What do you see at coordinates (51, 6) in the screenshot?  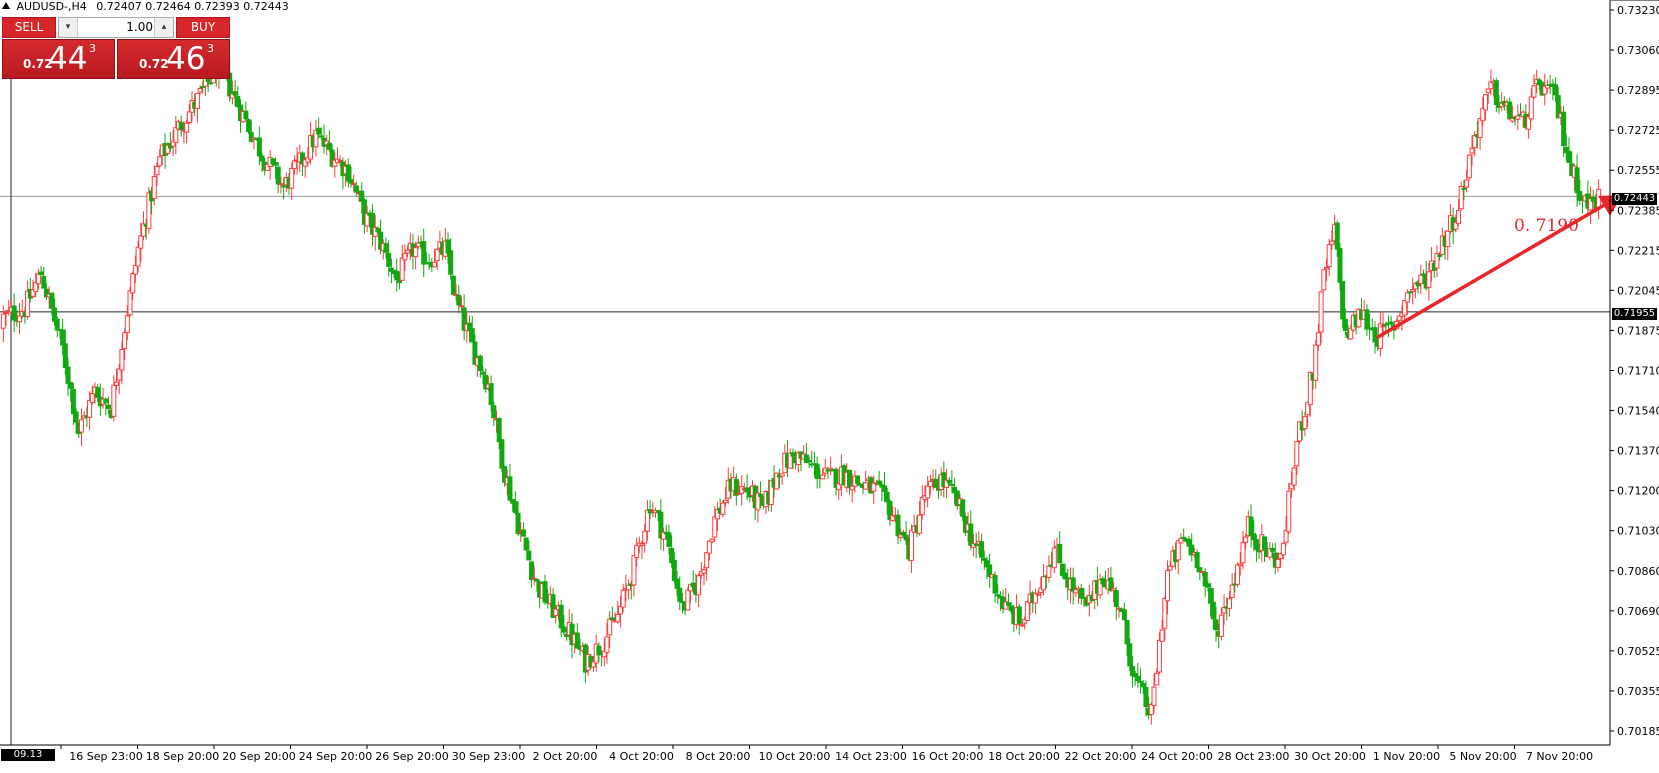 I see `symbol-timeframe: AUDUSD-,H4` at bounding box center [51, 6].